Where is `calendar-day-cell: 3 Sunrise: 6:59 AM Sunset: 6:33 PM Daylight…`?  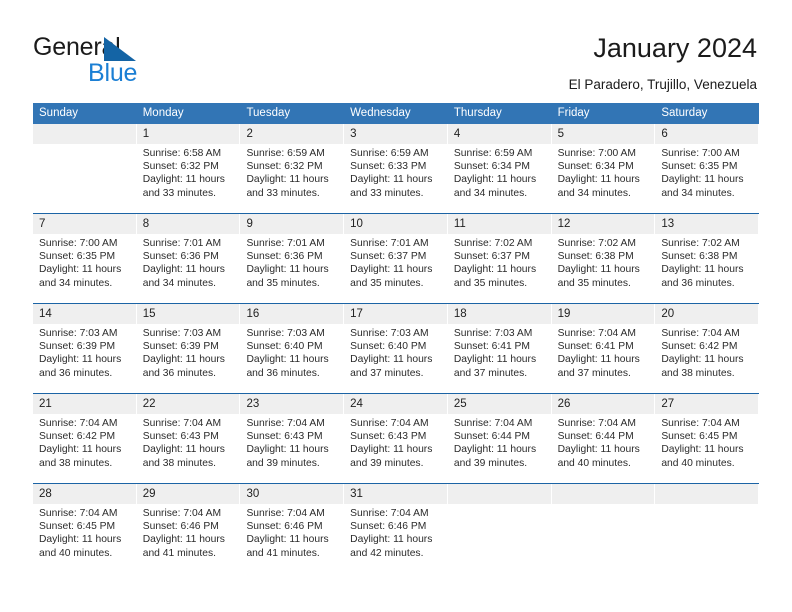 calendar-day-cell: 3 Sunrise: 6:59 AM Sunset: 6:33 PM Daylight… is located at coordinates (396, 168).